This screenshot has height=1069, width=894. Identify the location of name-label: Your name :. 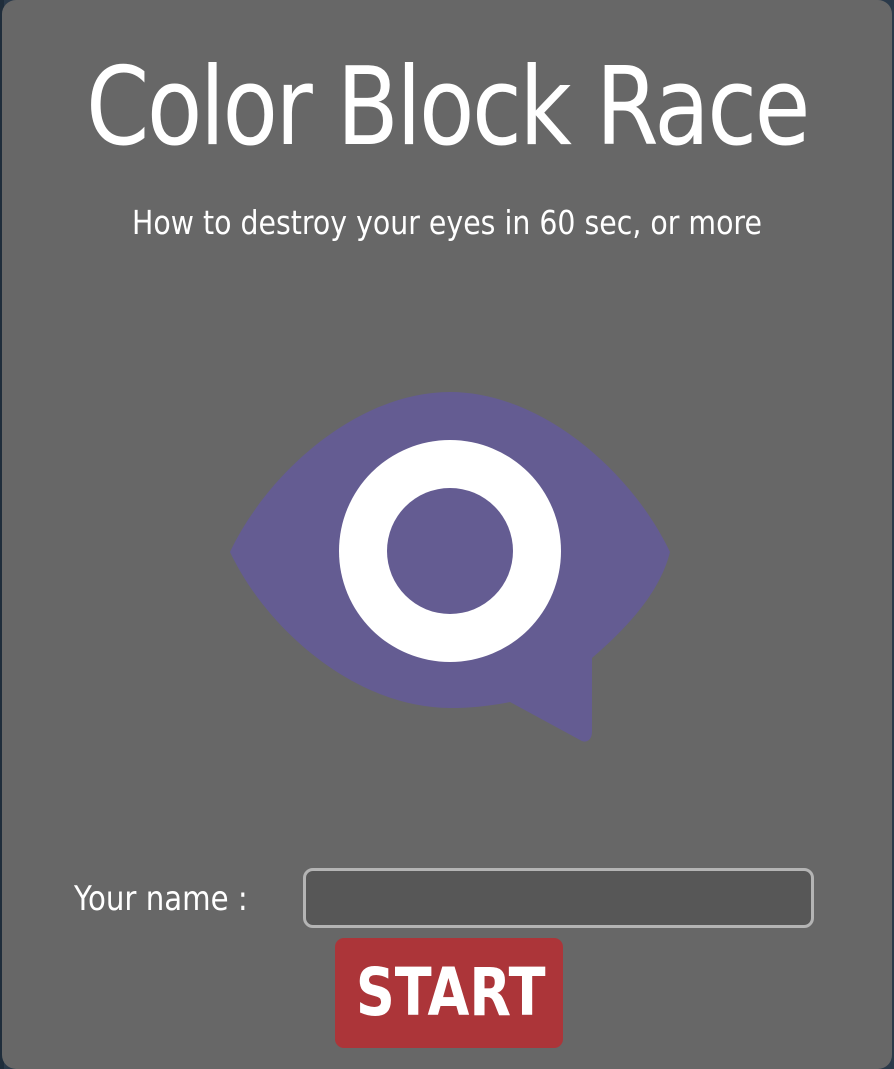
(161, 899).